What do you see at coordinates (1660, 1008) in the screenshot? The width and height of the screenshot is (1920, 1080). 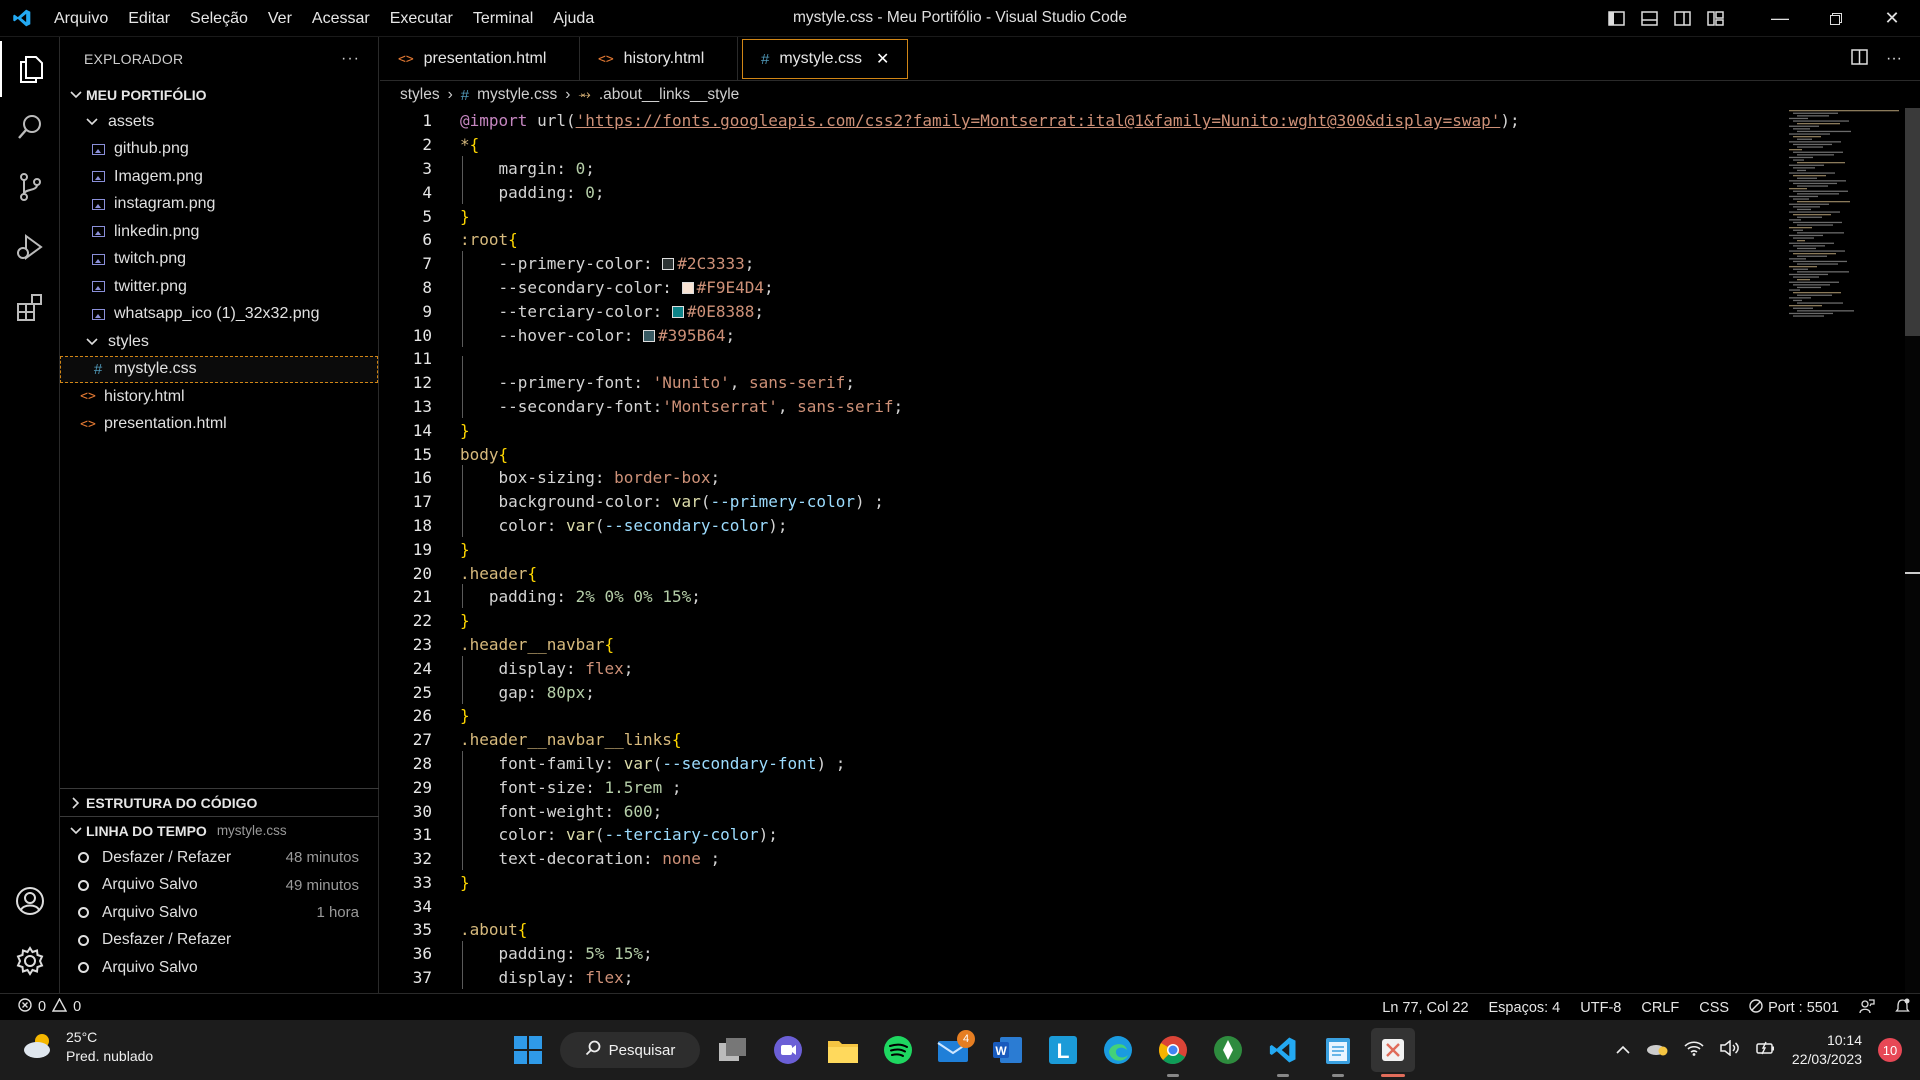 I see `end-of-line: CRLF` at bounding box center [1660, 1008].